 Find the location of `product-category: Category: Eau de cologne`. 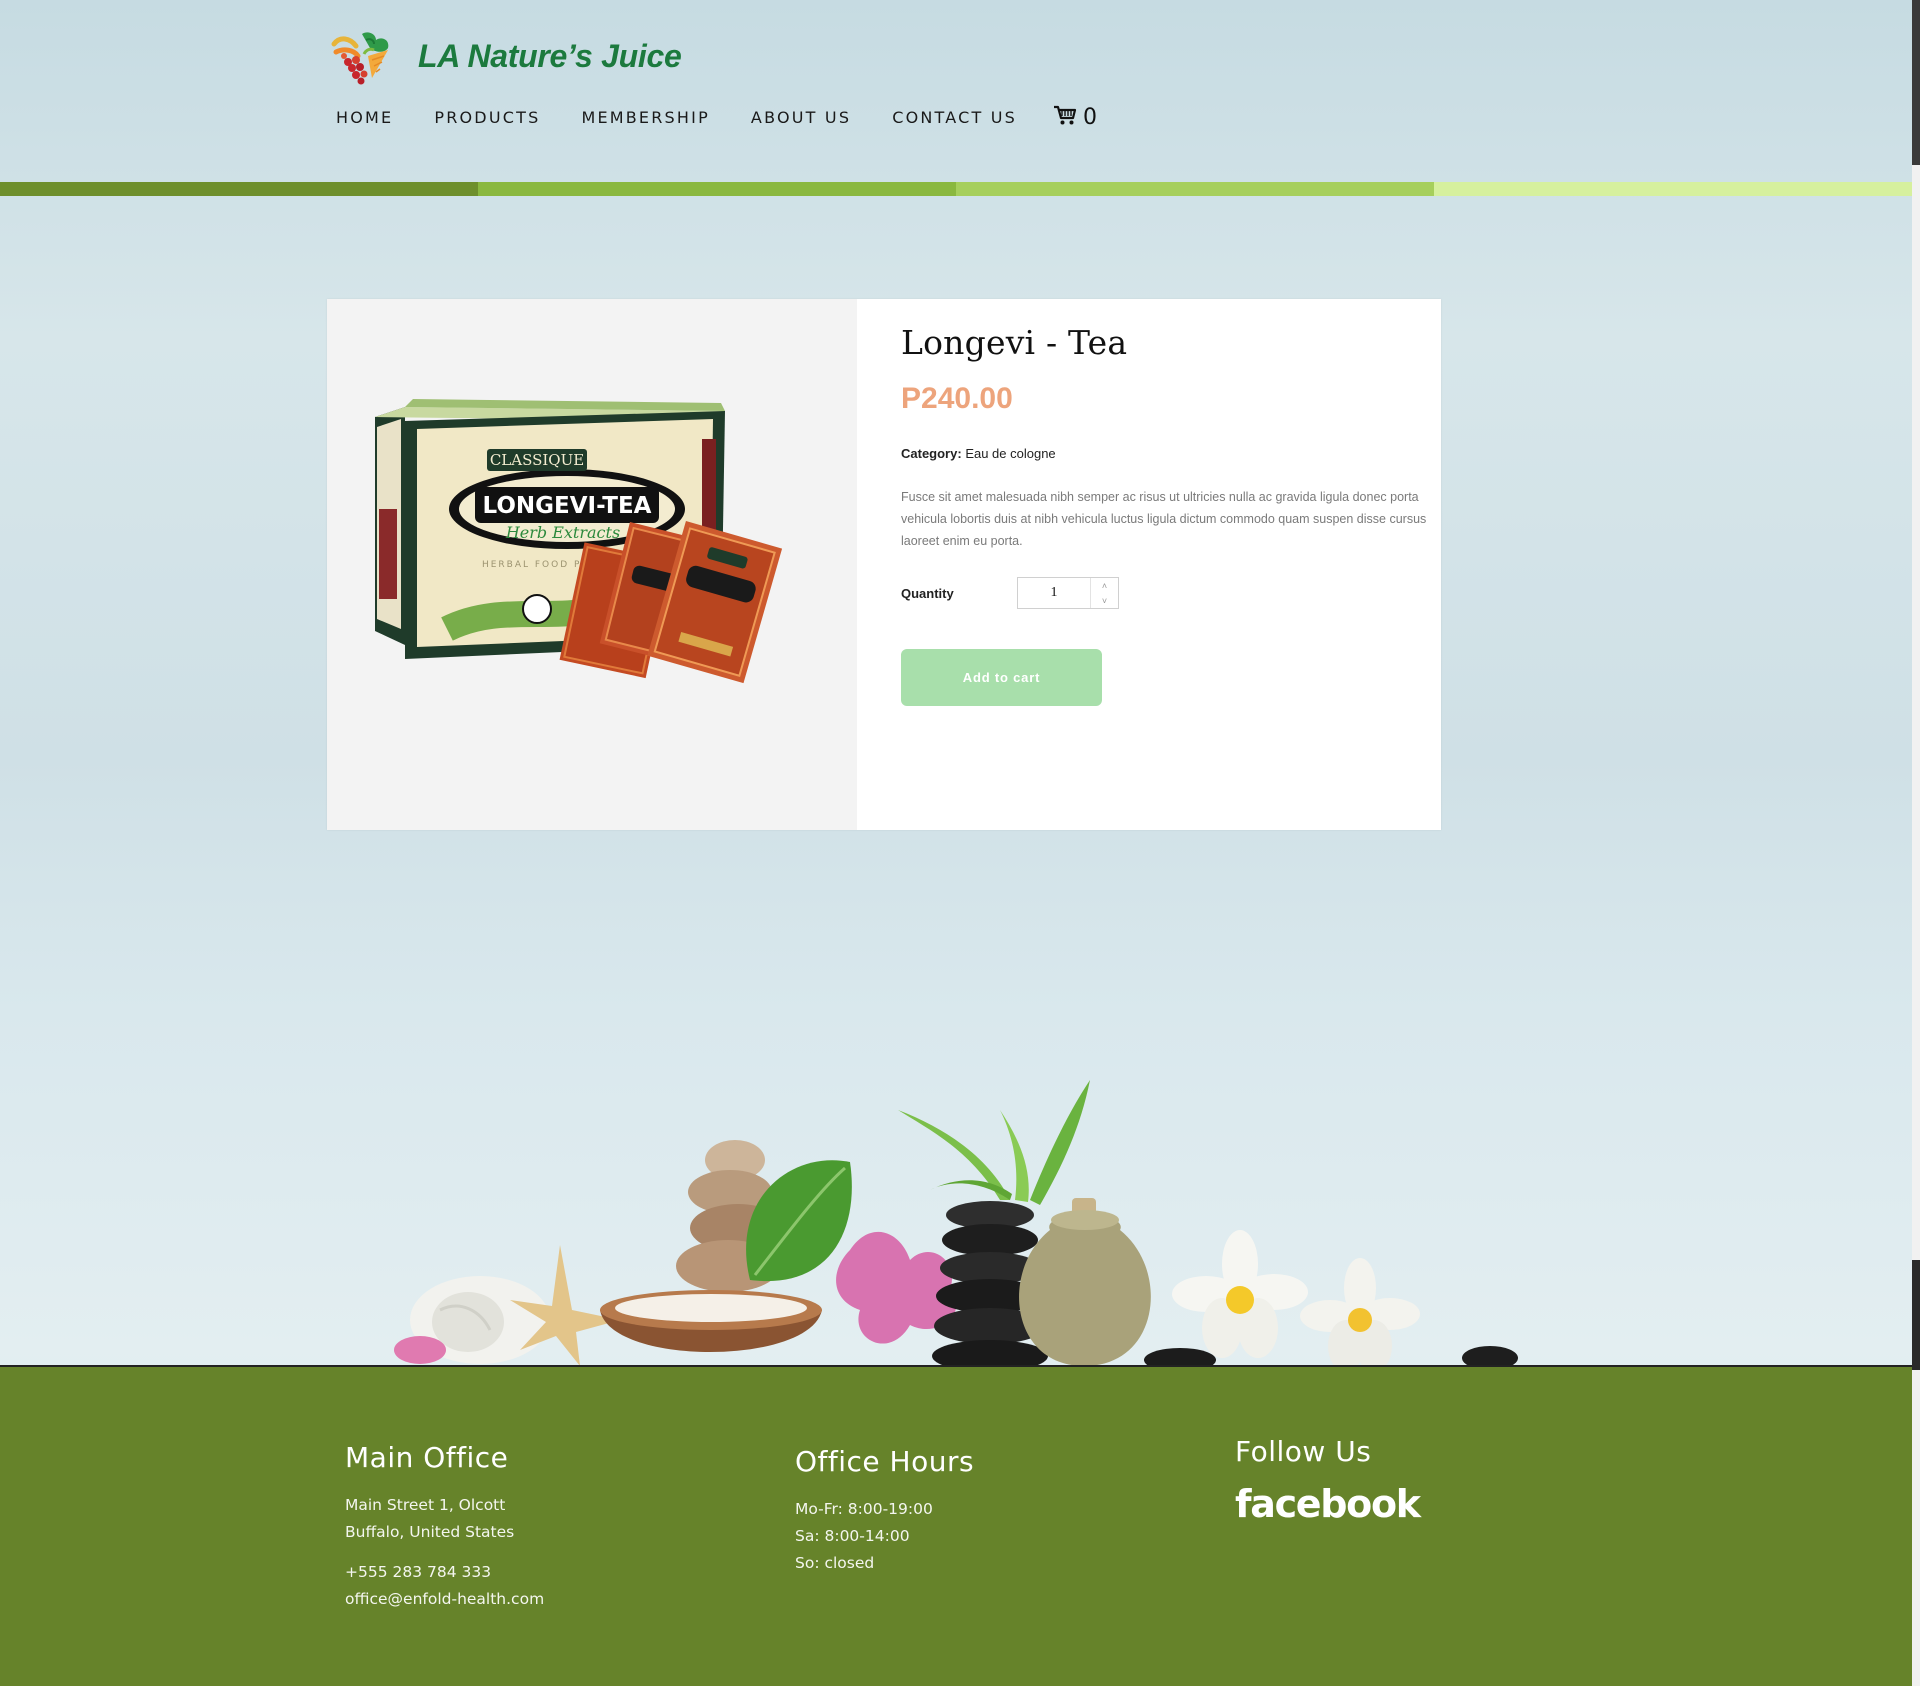

product-category: Category: Eau de cologne is located at coordinates (1166, 453).